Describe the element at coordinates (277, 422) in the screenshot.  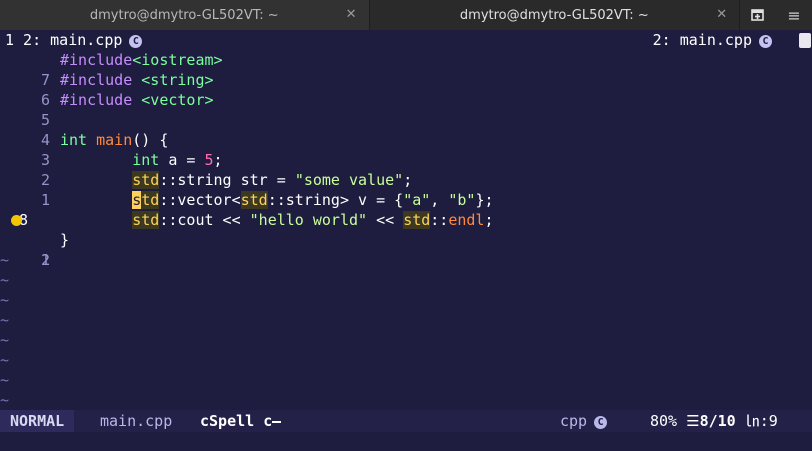
I see `cspell-cursor` at that location.